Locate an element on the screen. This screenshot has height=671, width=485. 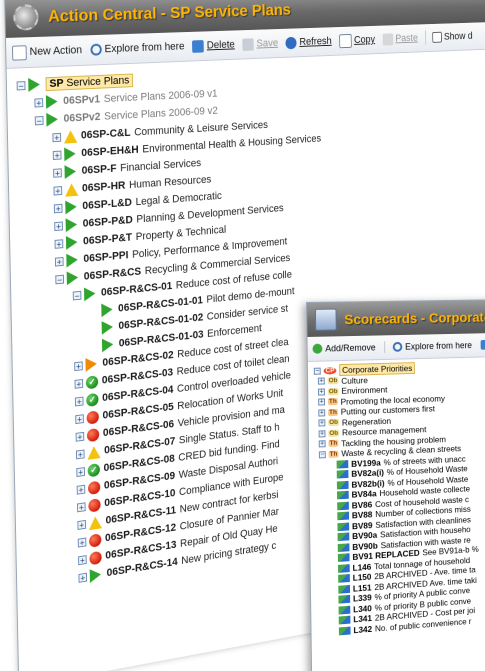
explore-button: Explore from here is located at coordinates (137, 48).